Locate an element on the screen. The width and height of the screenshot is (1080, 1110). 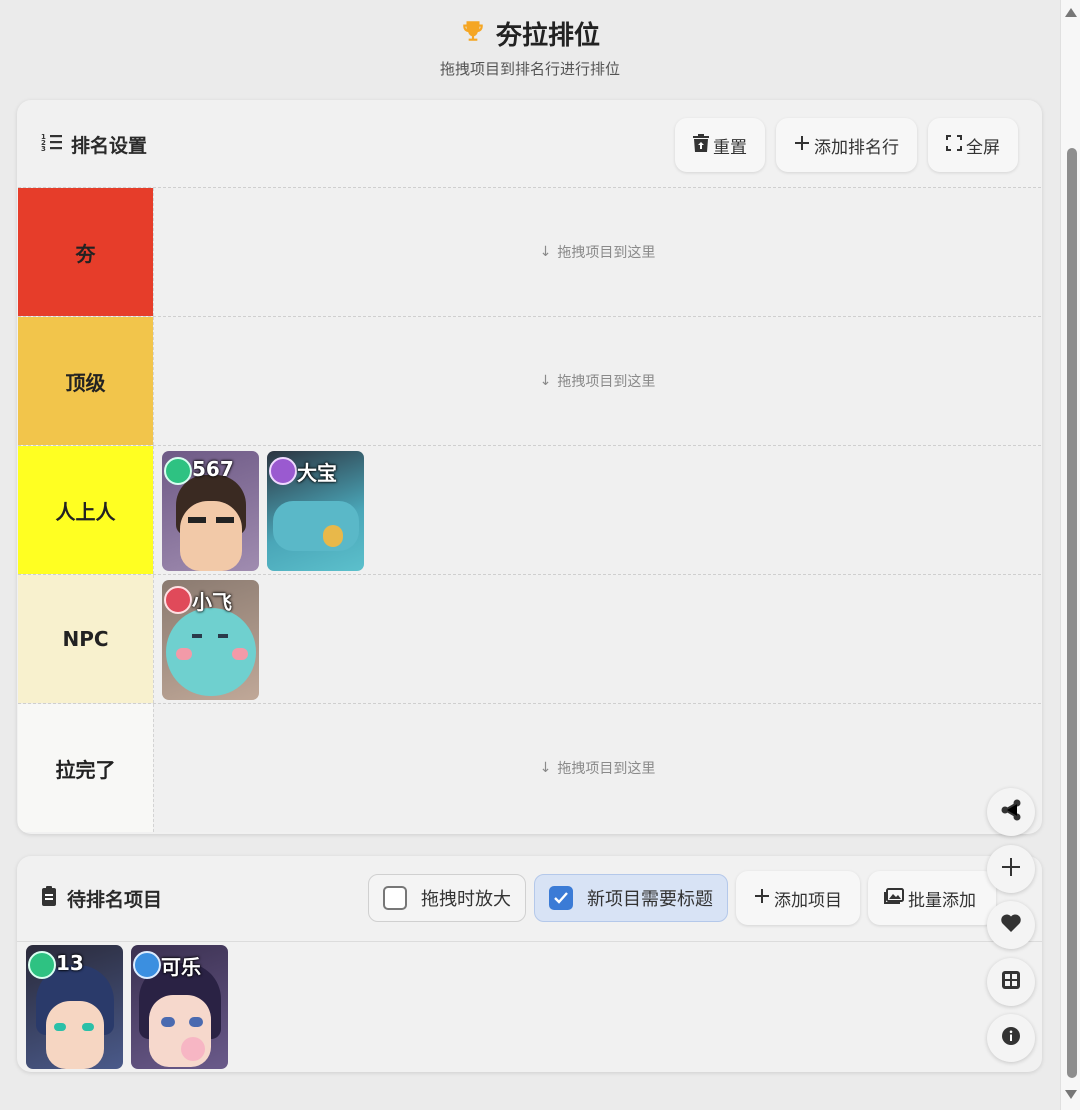
scroll-down-icon is located at coordinates (1071, 1094).